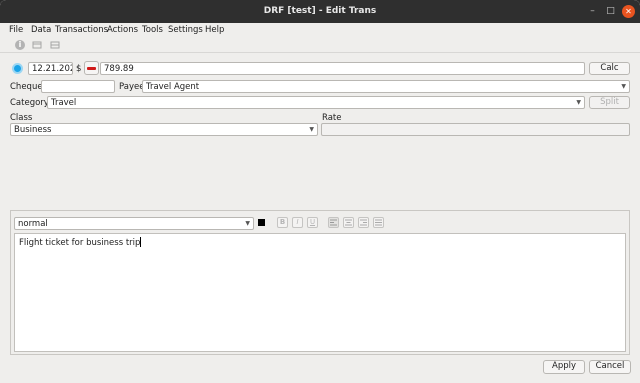  Describe the element at coordinates (564, 367) in the screenshot. I see `apply-button: Apply` at that location.